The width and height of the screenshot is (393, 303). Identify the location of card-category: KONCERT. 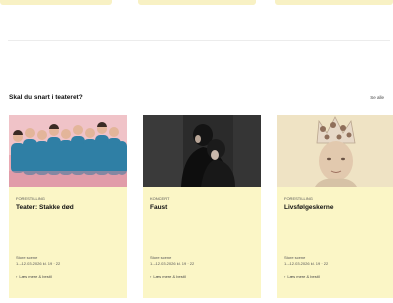
(160, 198).